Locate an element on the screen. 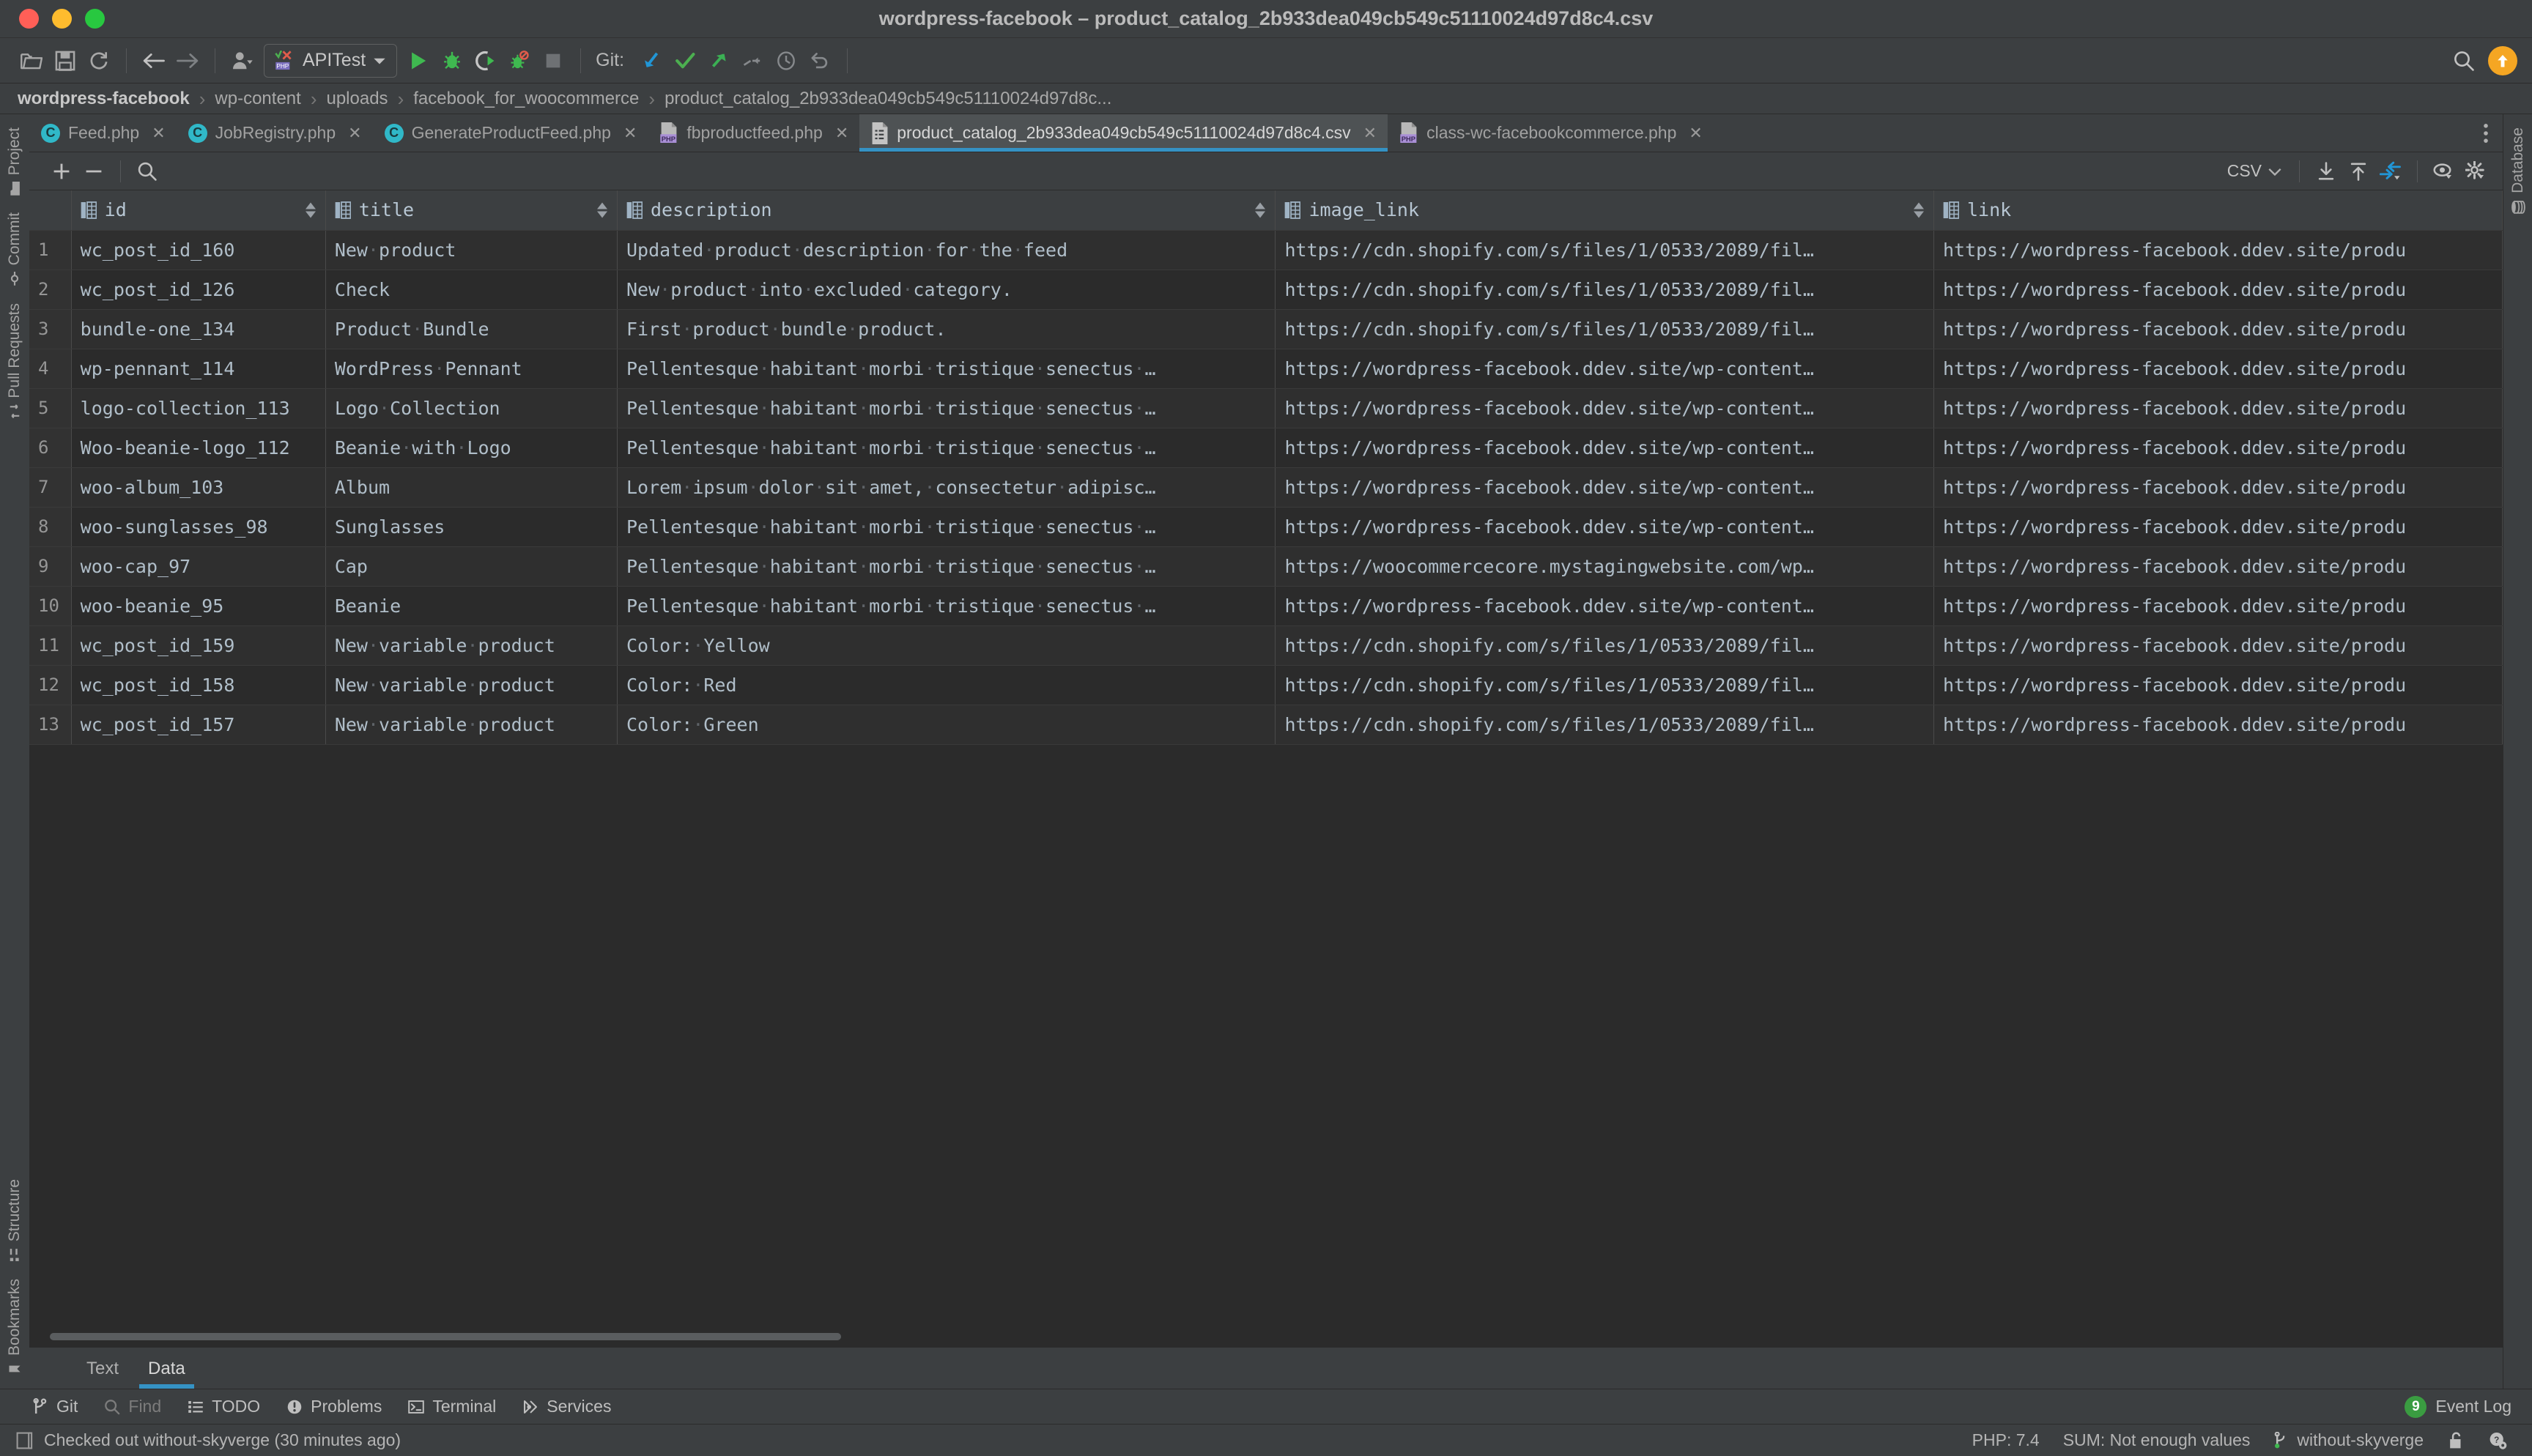 This screenshot has width=2532, height=1456. debug-icon is located at coordinates (452, 61).